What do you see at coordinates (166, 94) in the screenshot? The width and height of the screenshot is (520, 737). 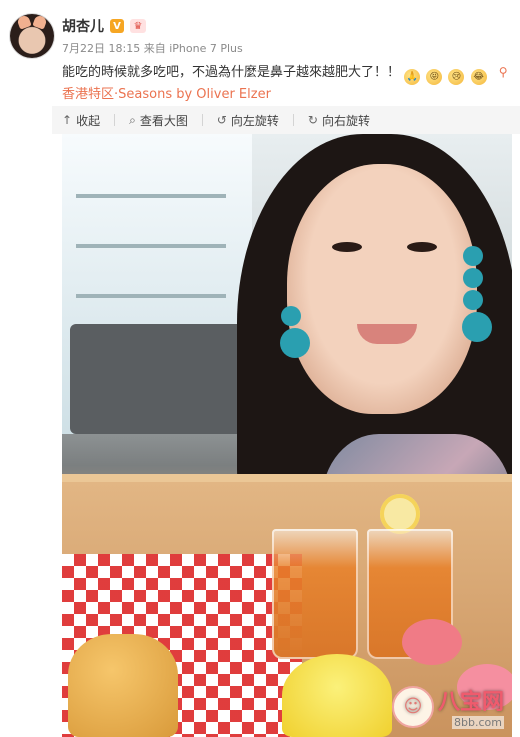 I see `location-link: 香港特区·Seasons by Oliver Elzer` at bounding box center [166, 94].